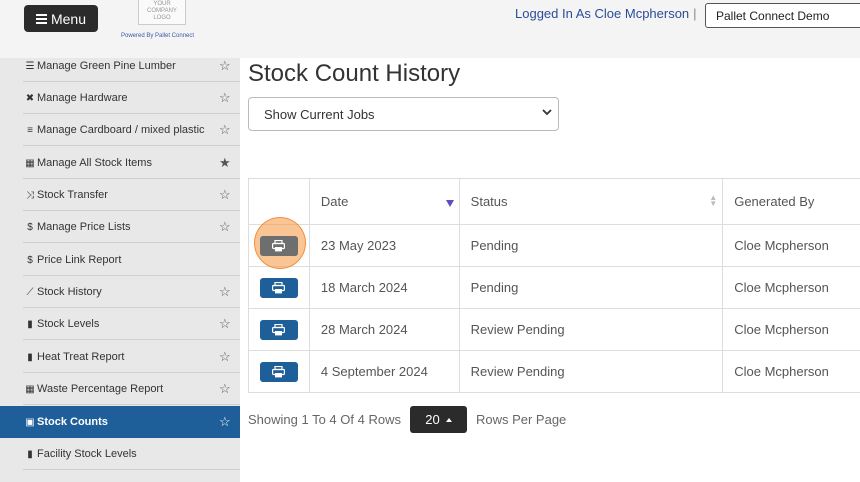 The width and height of the screenshot is (860, 482). Describe the element at coordinates (81, 357) in the screenshot. I see `sidebar-item-label: Heat Treat Report` at that location.